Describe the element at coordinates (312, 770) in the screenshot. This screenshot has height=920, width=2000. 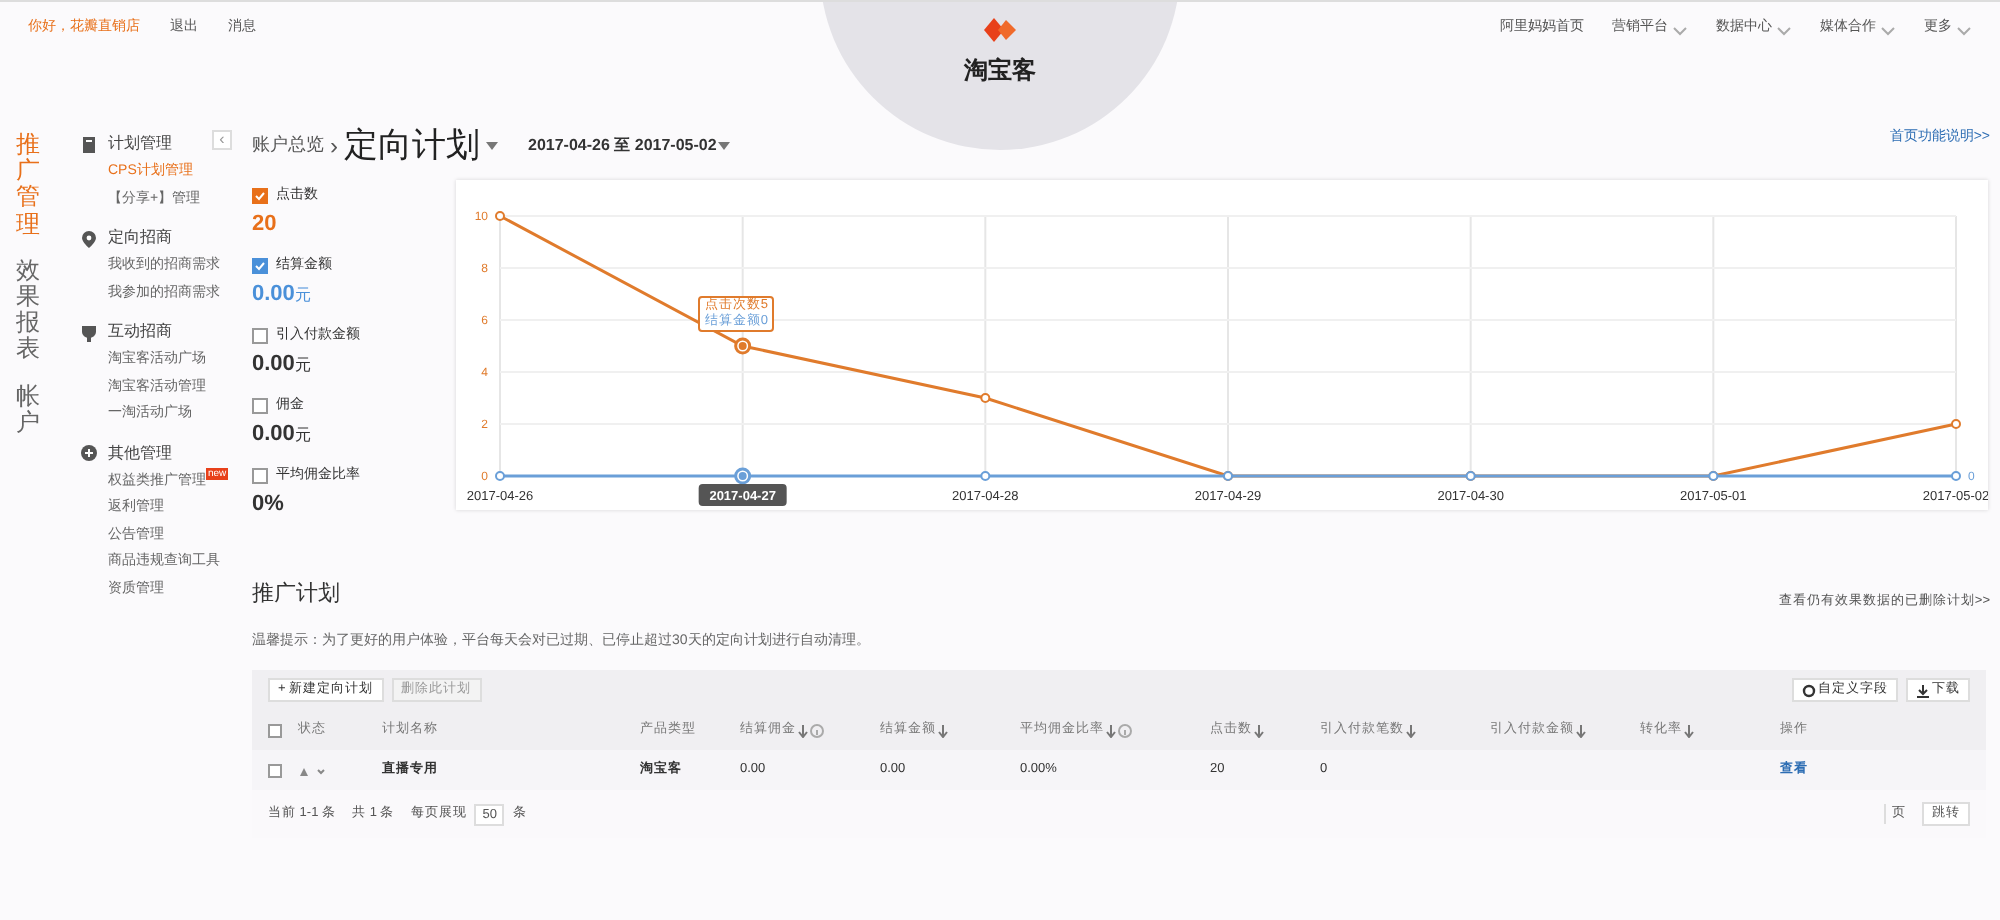
I see `status-icon` at that location.